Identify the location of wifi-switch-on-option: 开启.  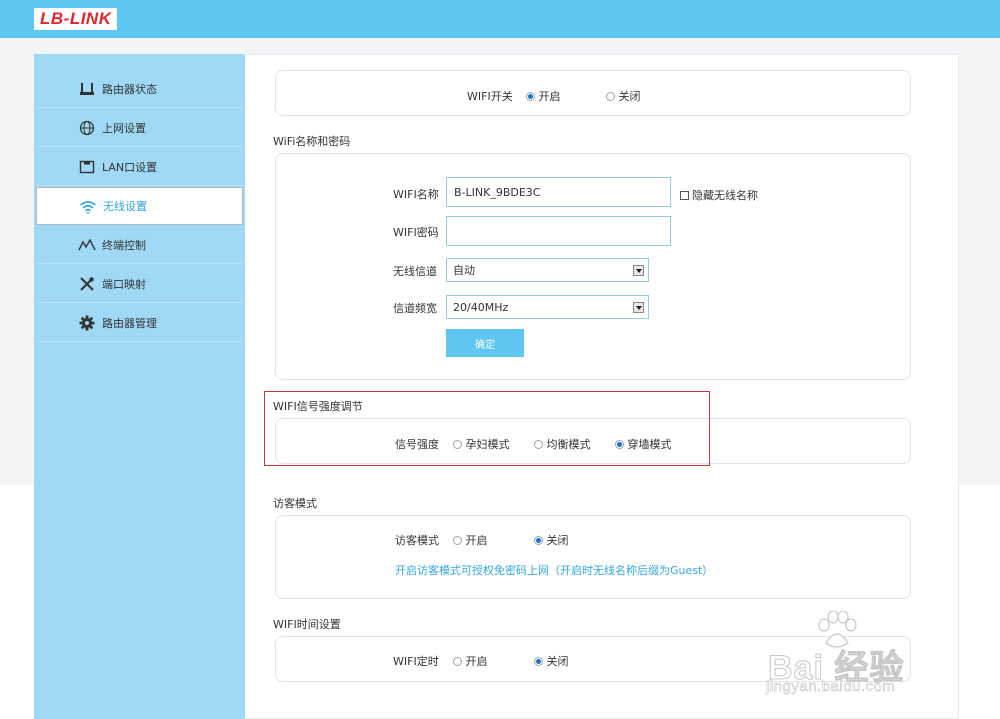
(543, 96).